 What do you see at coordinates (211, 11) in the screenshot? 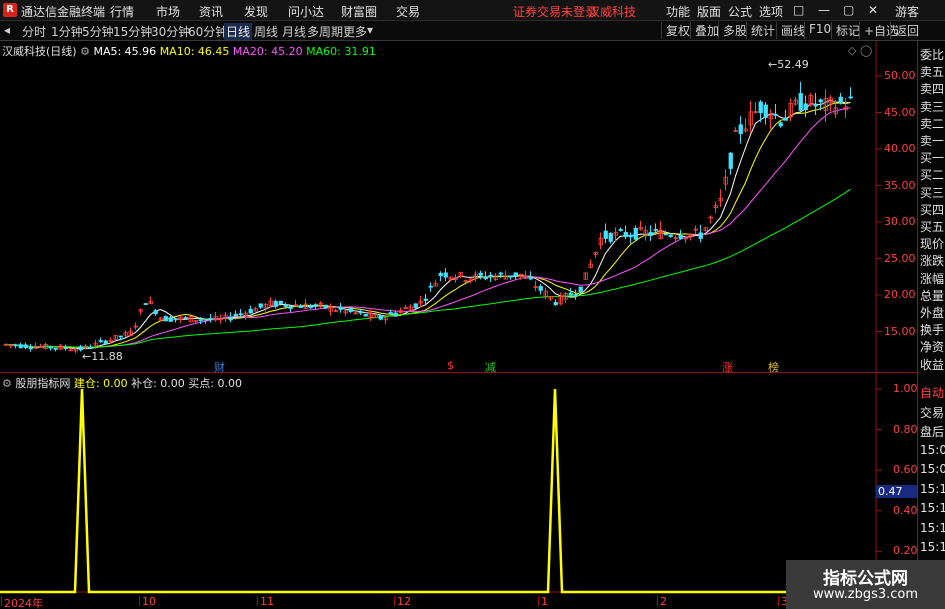
I see `menu-item-news: 资讯` at bounding box center [211, 11].